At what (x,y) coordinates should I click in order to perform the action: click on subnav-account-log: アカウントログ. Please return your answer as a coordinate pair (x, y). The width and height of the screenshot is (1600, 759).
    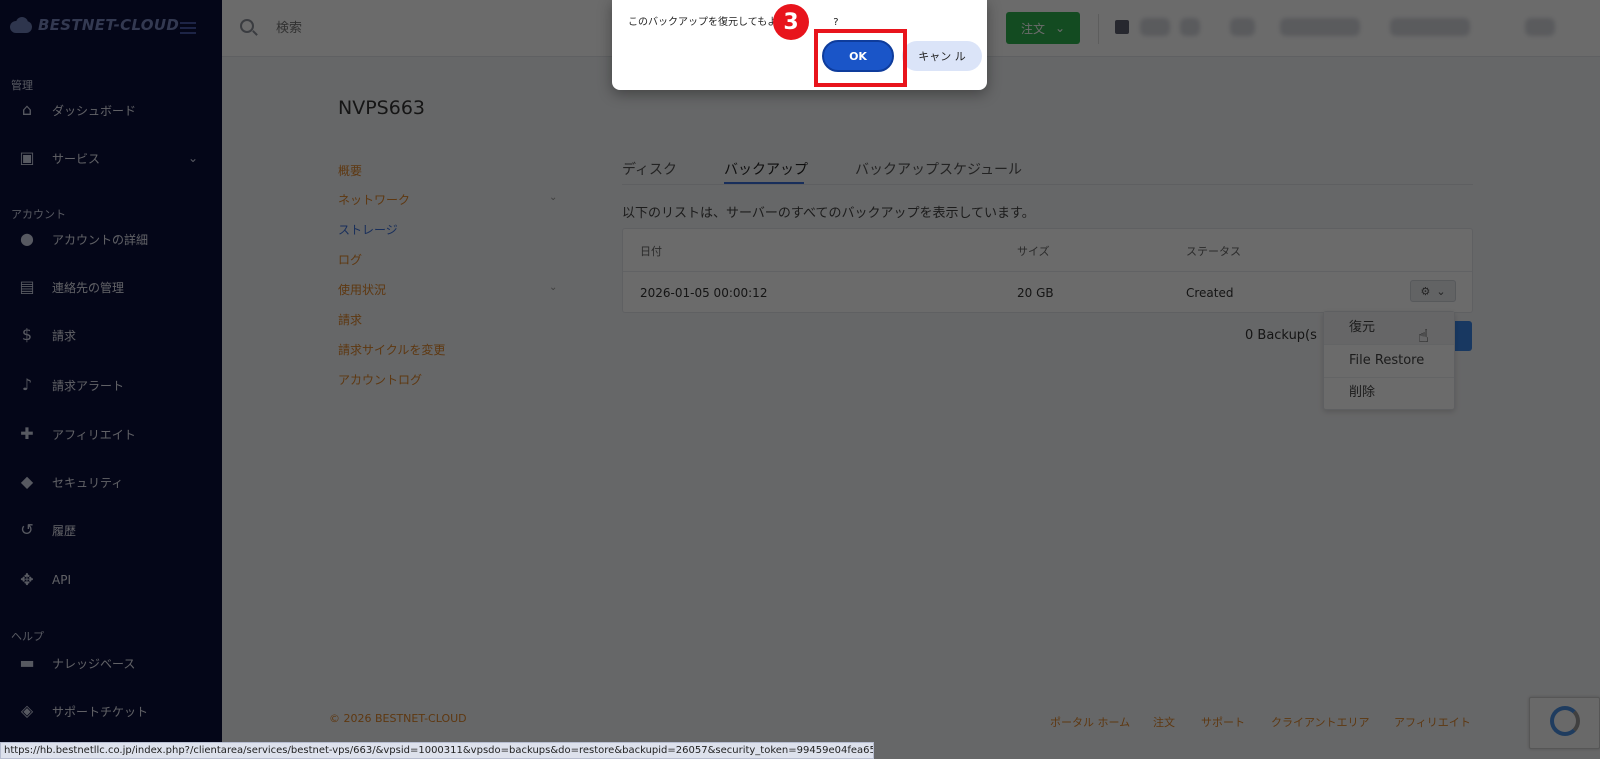
    Looking at the image, I should click on (380, 379).